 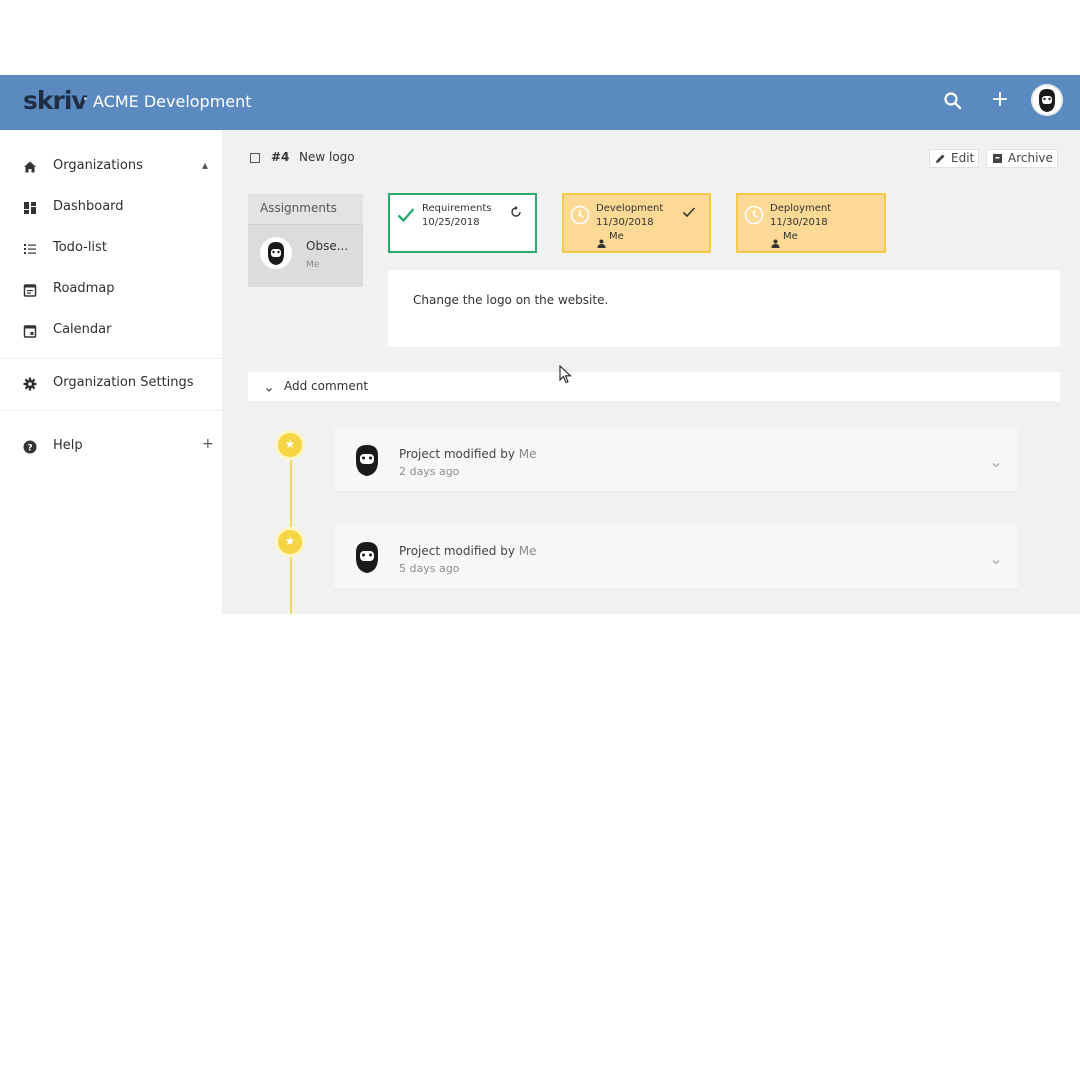 I want to click on task-checkbox, so click(x=255, y=158).